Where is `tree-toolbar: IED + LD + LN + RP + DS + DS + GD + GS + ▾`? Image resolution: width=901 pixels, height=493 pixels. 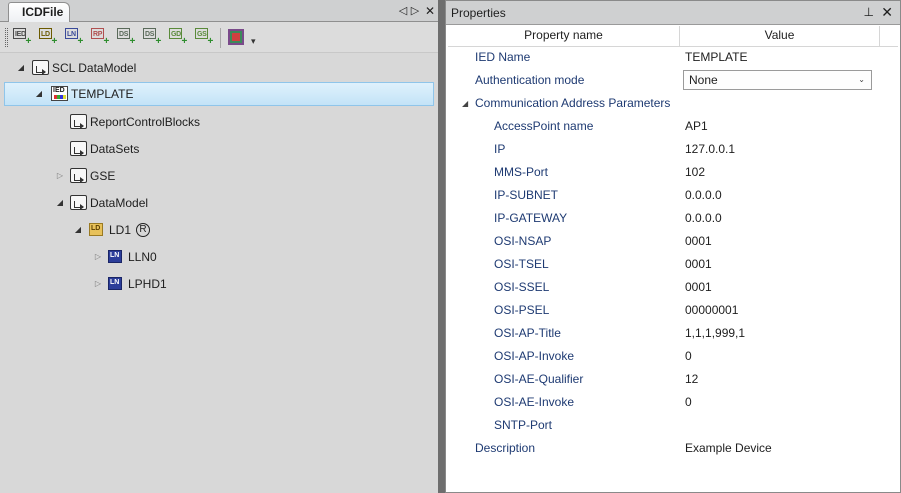
tree-toolbar: IED + LD + LN + RP + DS + DS + GD + GS + ▾ is located at coordinates (219, 37).